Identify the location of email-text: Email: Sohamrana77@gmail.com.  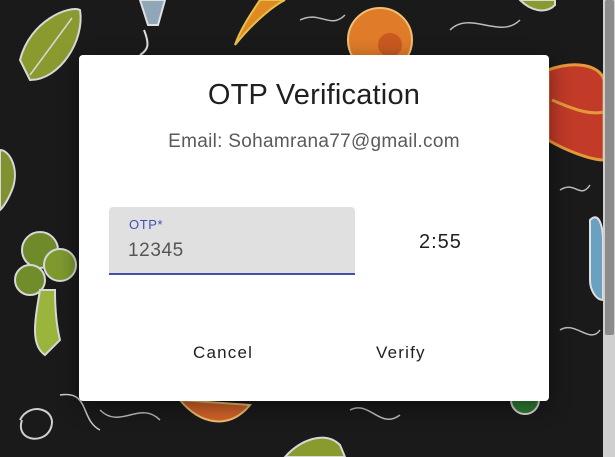
(314, 141).